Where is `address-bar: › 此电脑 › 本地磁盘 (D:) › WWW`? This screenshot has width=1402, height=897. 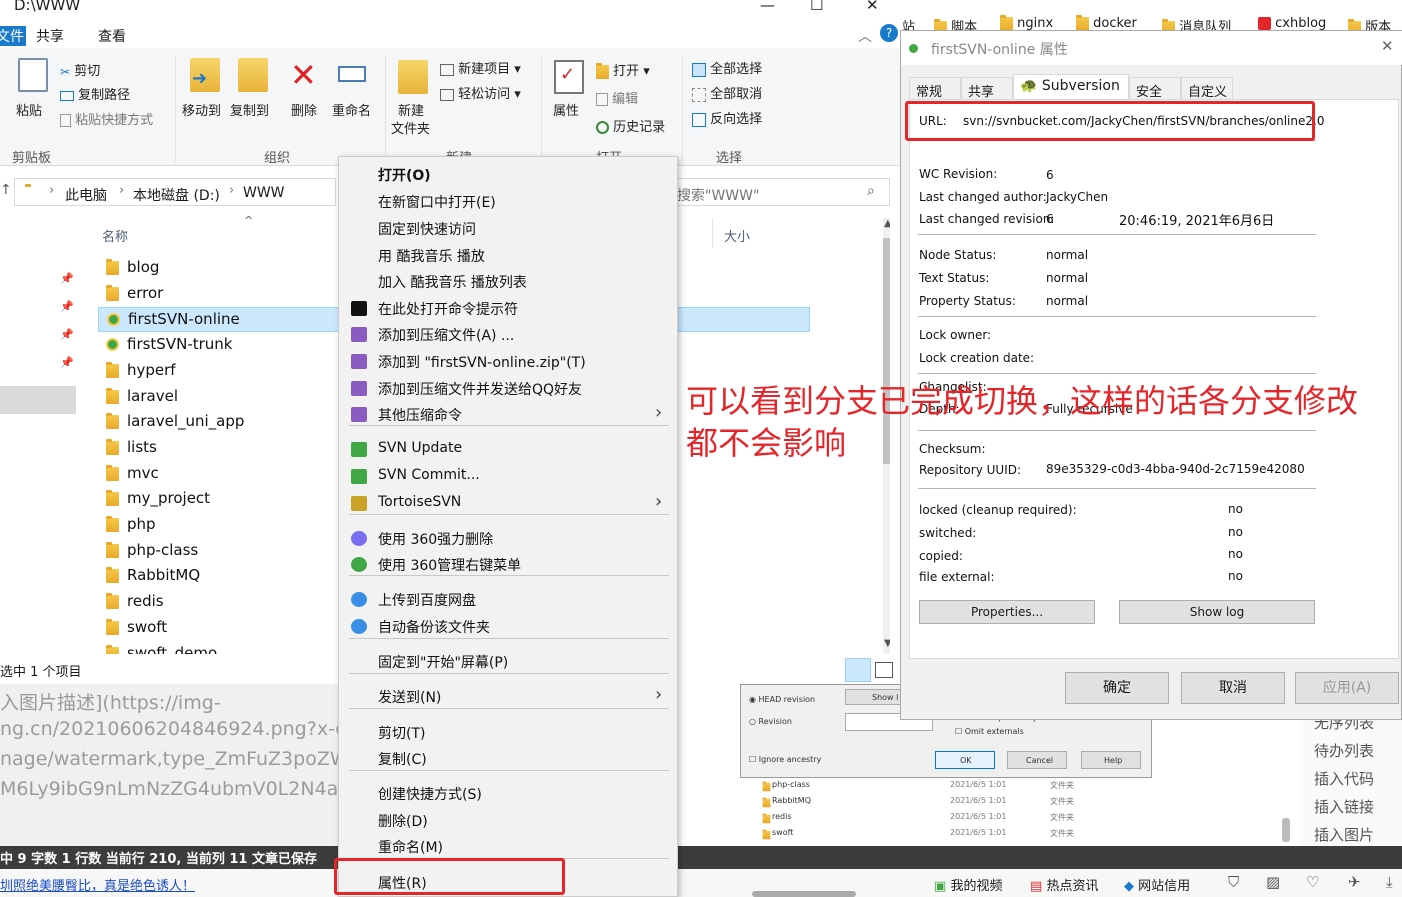
address-bar: › 此电脑 › 本地磁盘 (D:) › WWW is located at coordinates (175, 192).